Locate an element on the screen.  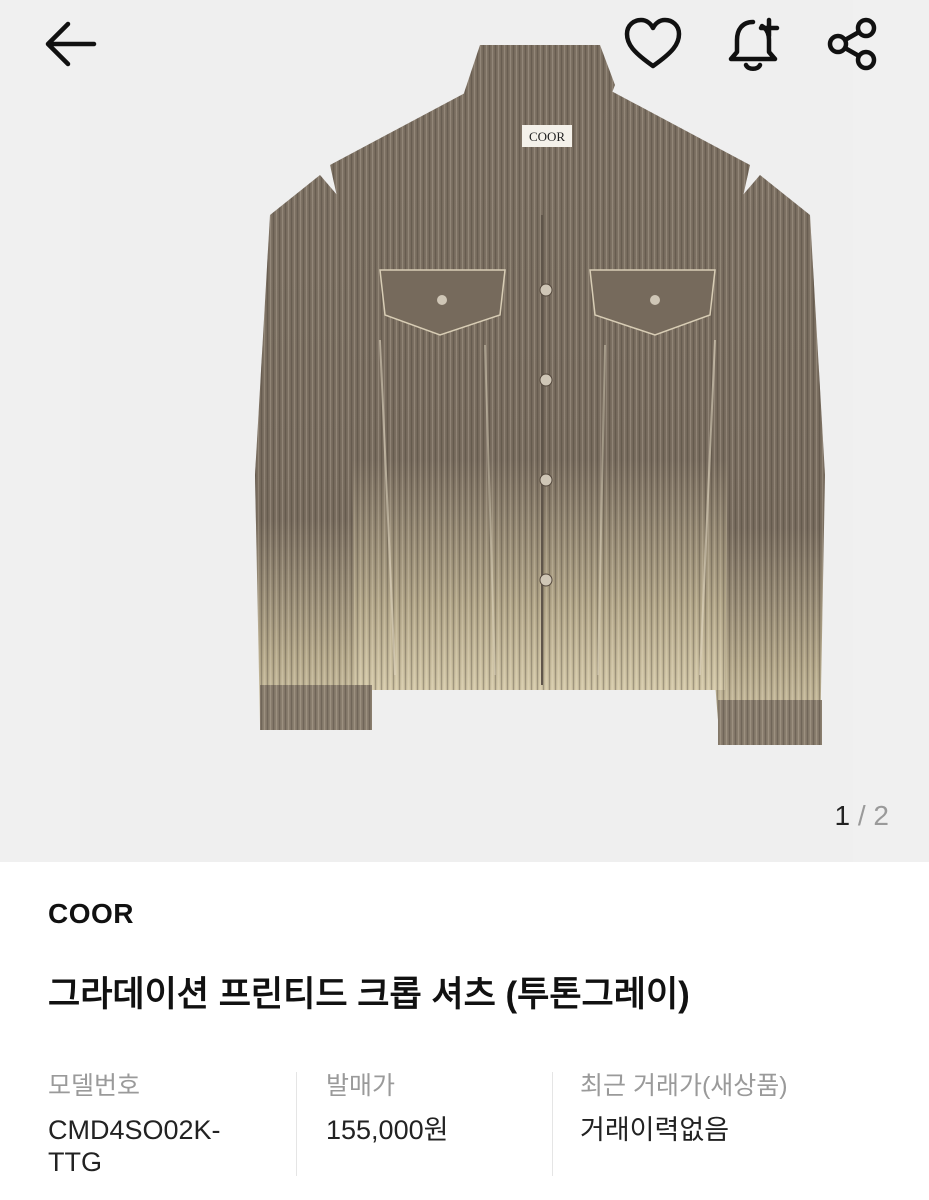
arrow-left-icon is located at coordinates (71, 44).